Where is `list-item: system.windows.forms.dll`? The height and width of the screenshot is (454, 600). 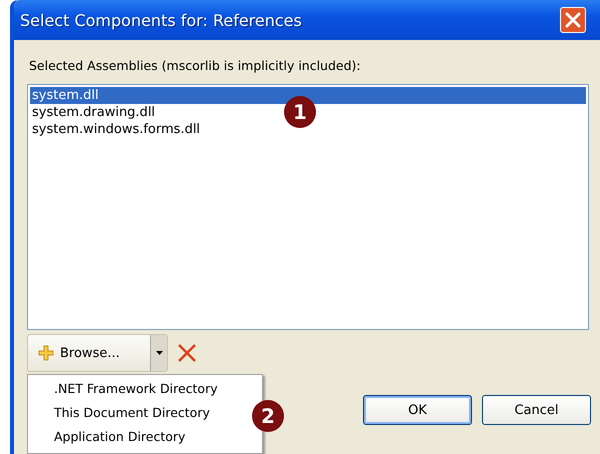 list-item: system.windows.forms.dll is located at coordinates (115, 129).